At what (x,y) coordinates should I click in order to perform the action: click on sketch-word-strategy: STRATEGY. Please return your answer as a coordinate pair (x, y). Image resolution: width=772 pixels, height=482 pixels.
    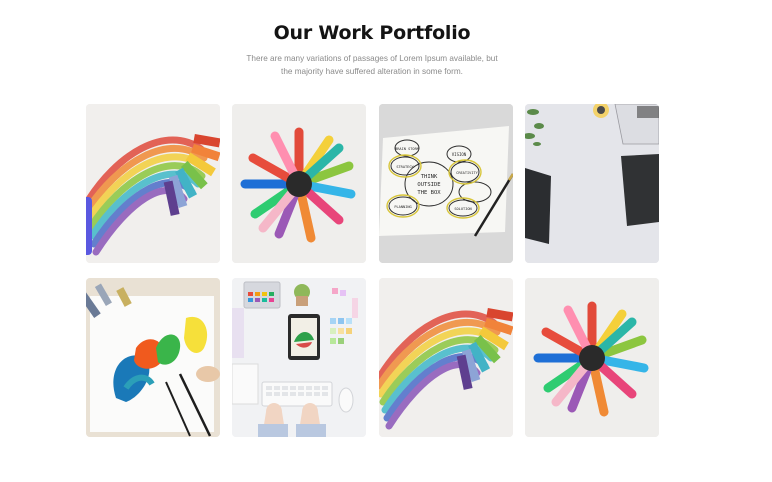
    Looking at the image, I should click on (405, 167).